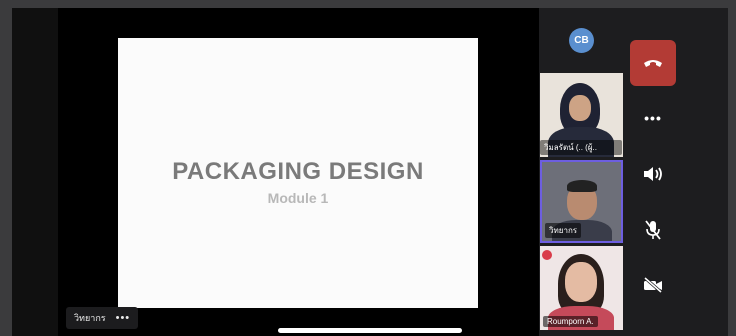 Image resolution: width=736 pixels, height=336 pixels. I want to click on participant-name: Roumporn A., so click(570, 321).